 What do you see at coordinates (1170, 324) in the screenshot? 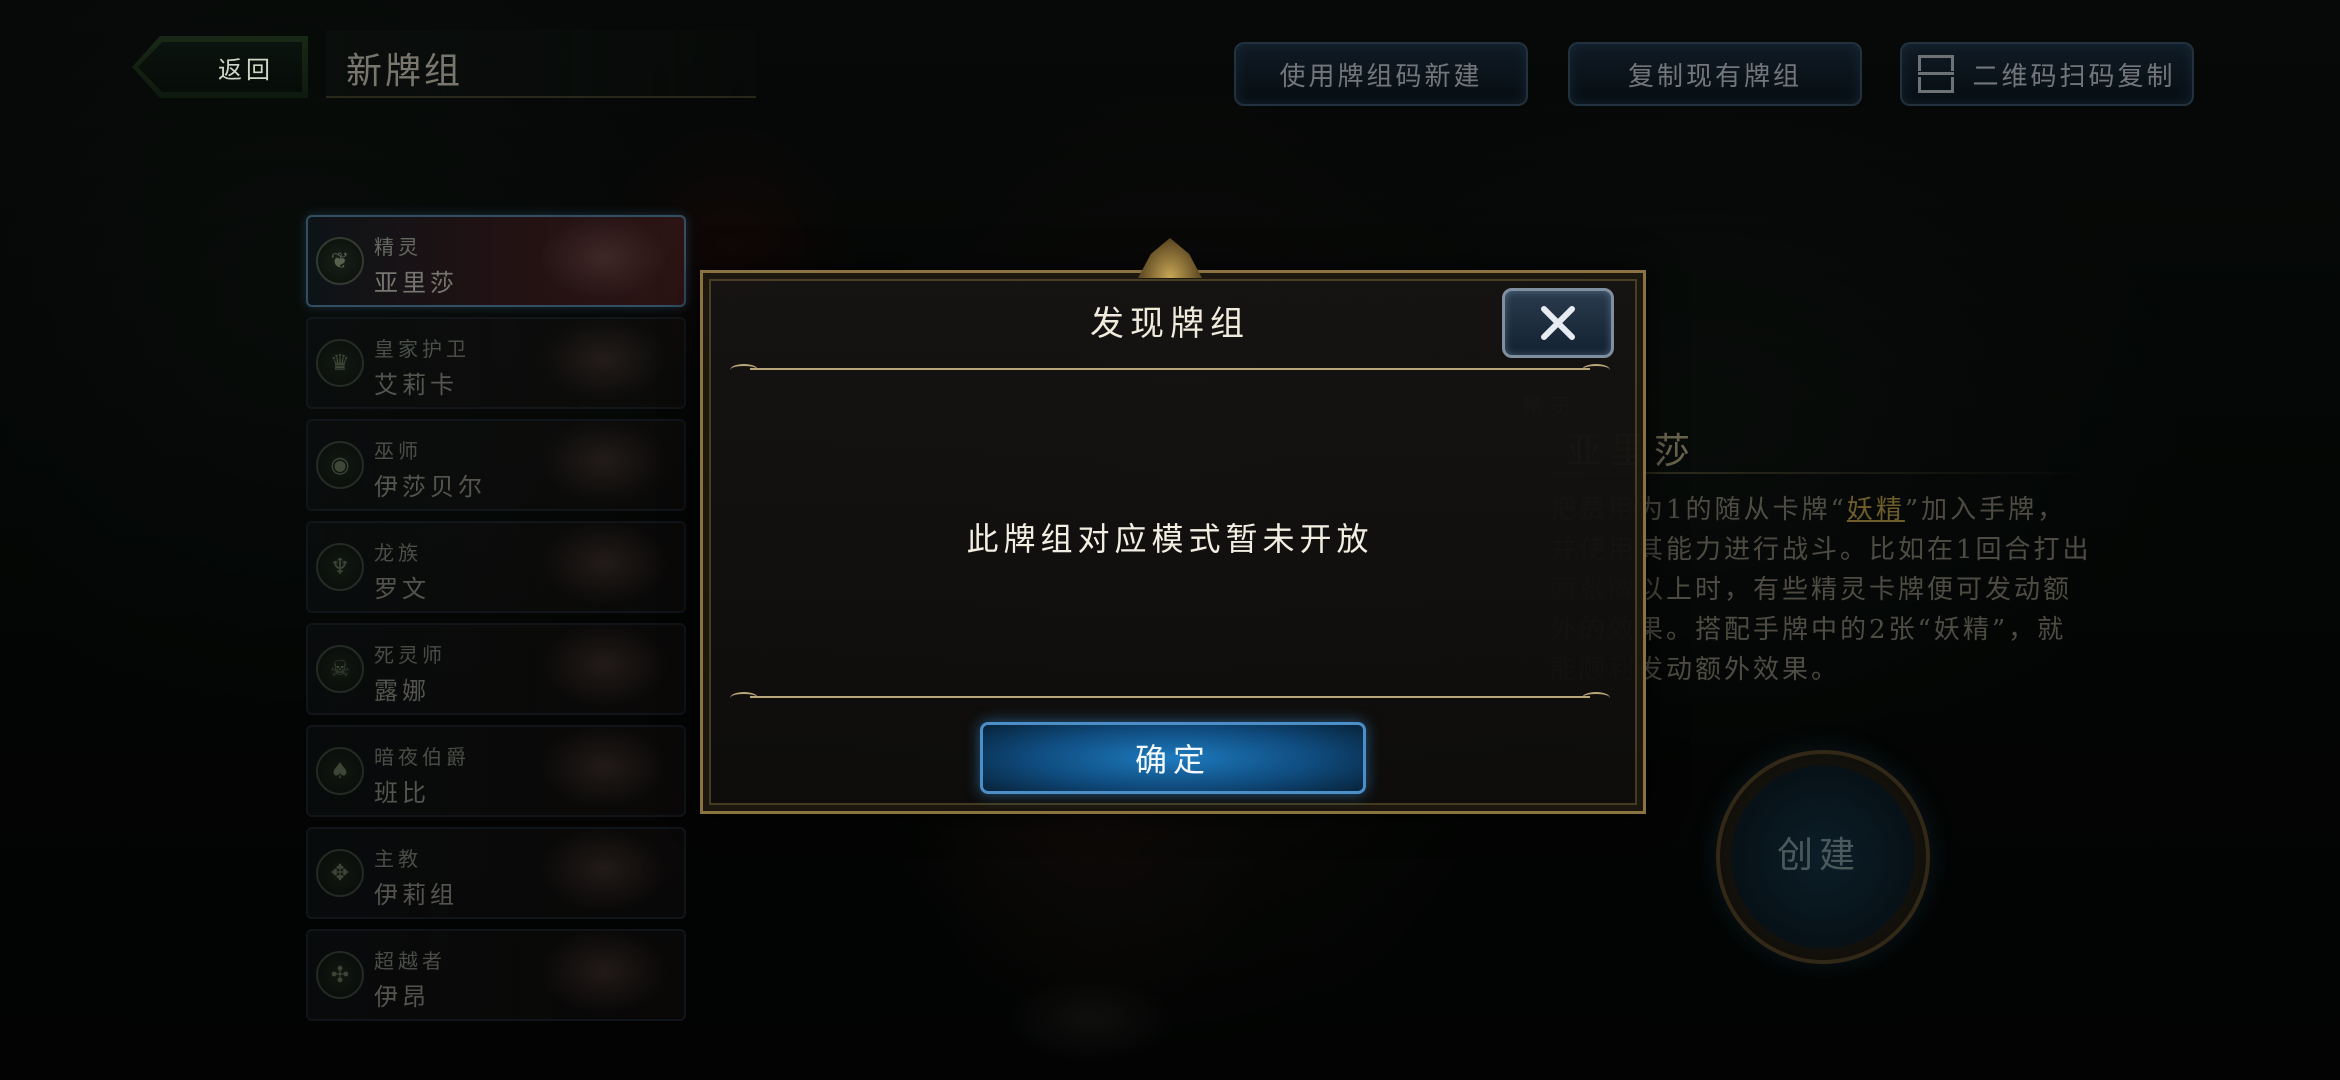
I see `dialog-title: 发现牌组` at bounding box center [1170, 324].